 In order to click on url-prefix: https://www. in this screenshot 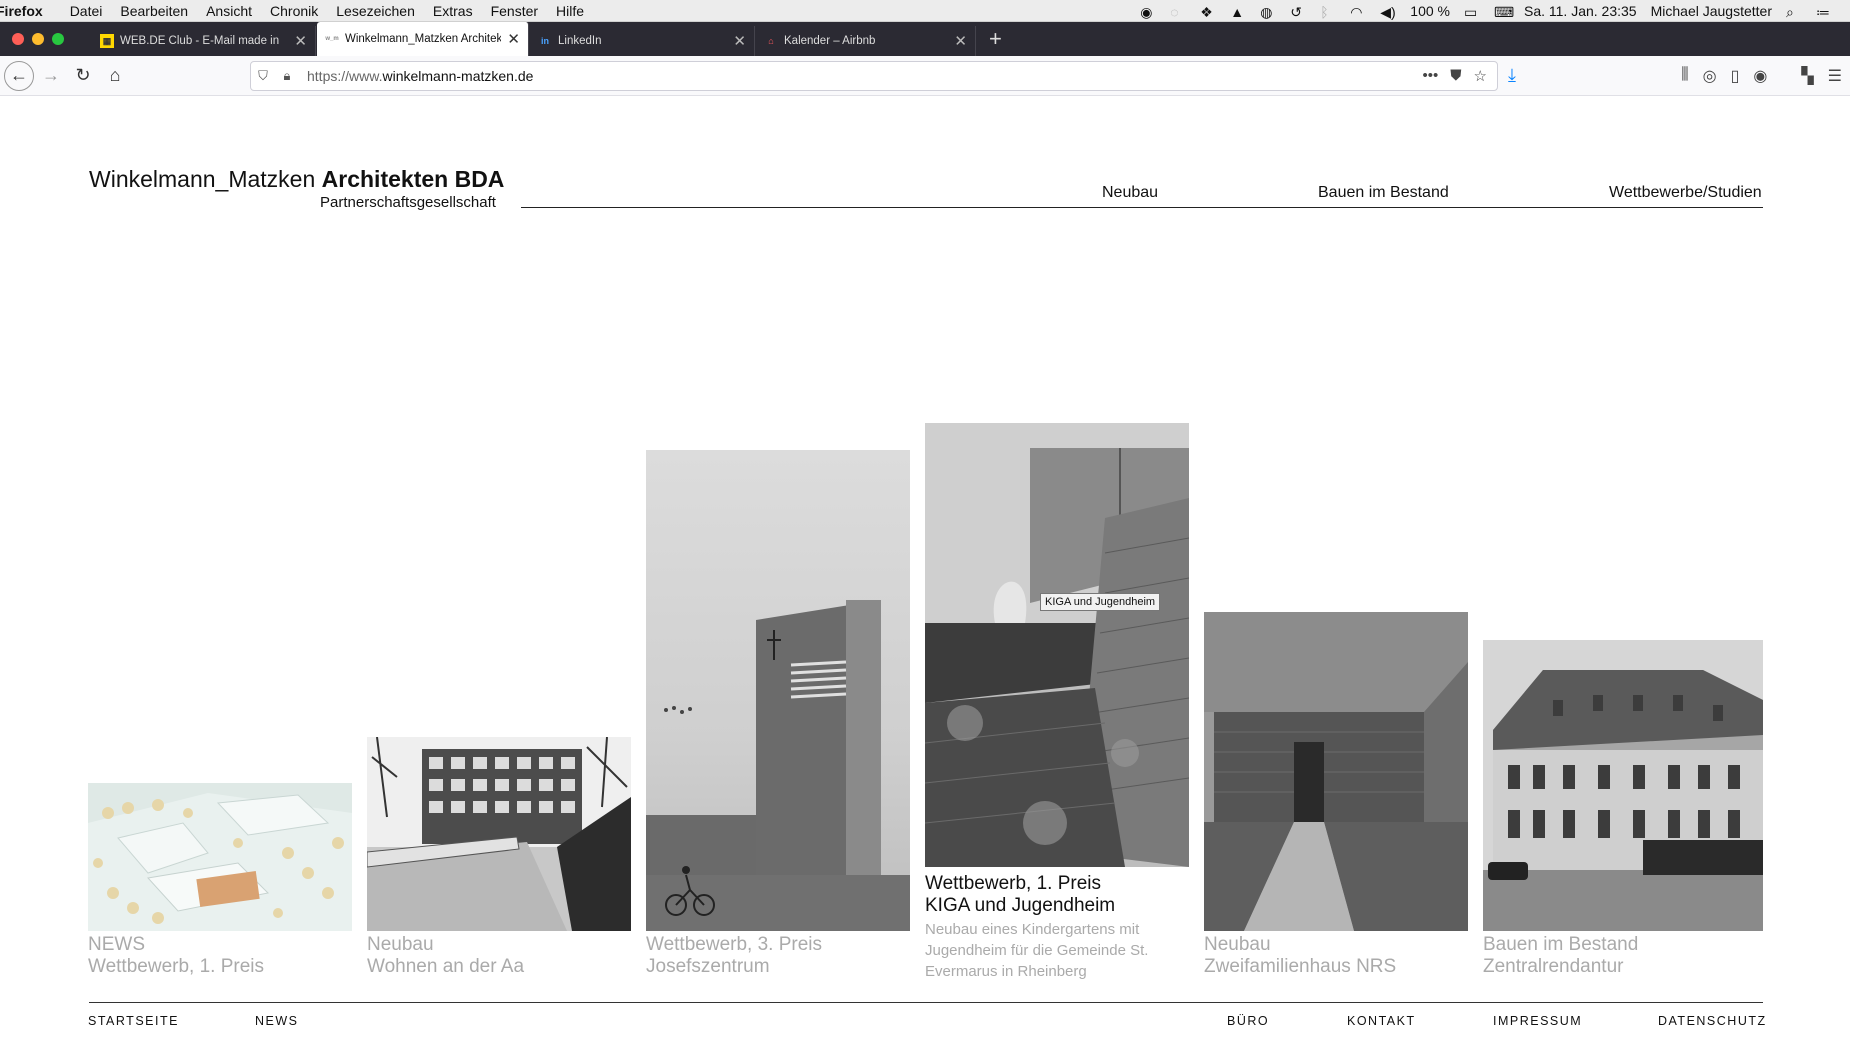, I will do `click(345, 75)`.